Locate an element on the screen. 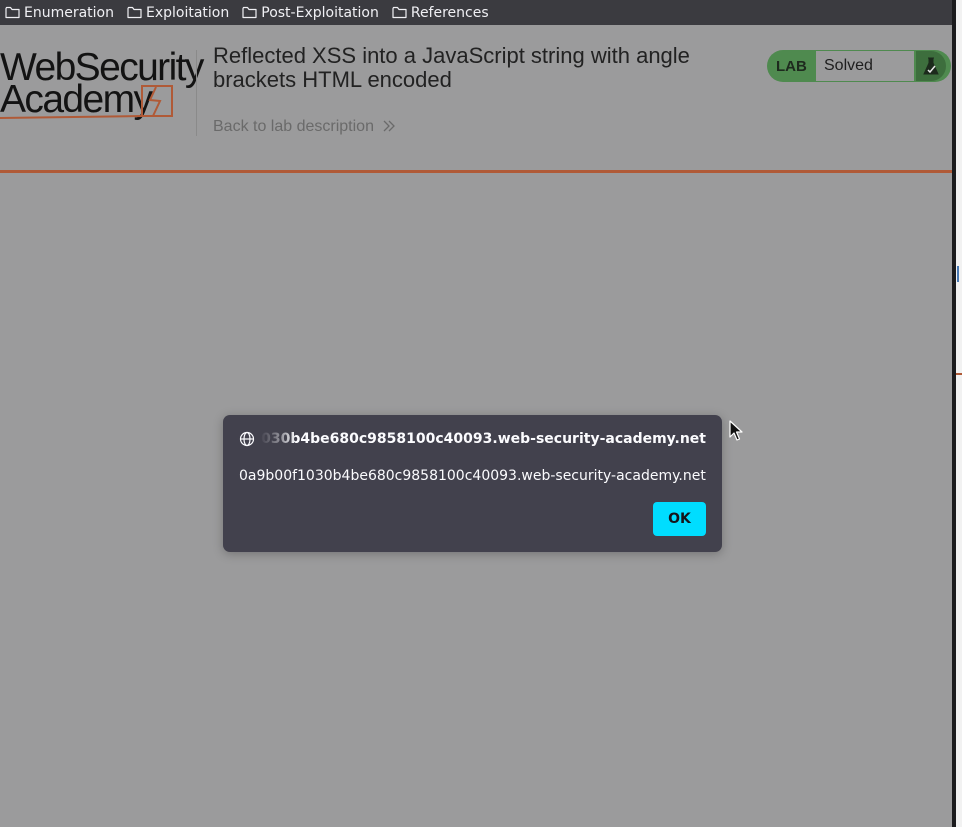  header-accent-rule is located at coordinates (476, 171).